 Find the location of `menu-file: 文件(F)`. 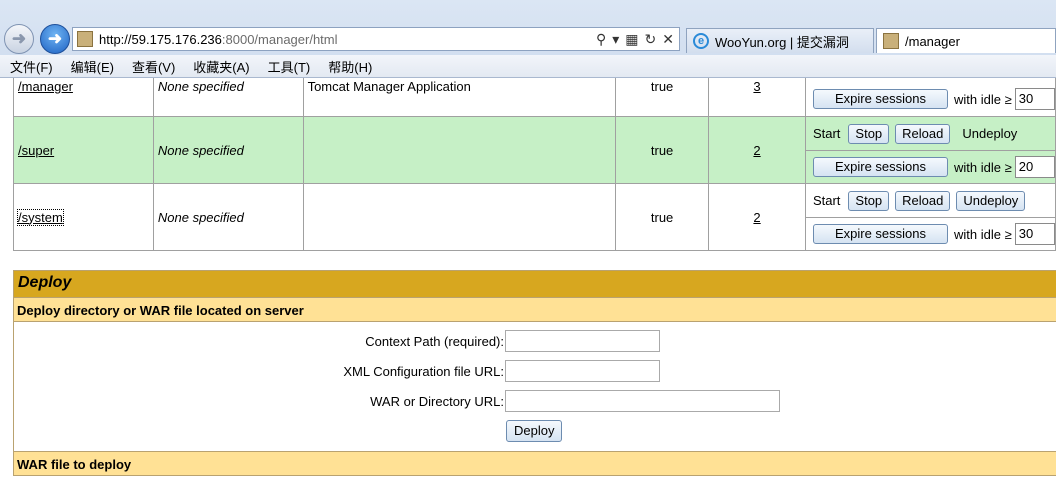

menu-file: 文件(F) is located at coordinates (30, 66).